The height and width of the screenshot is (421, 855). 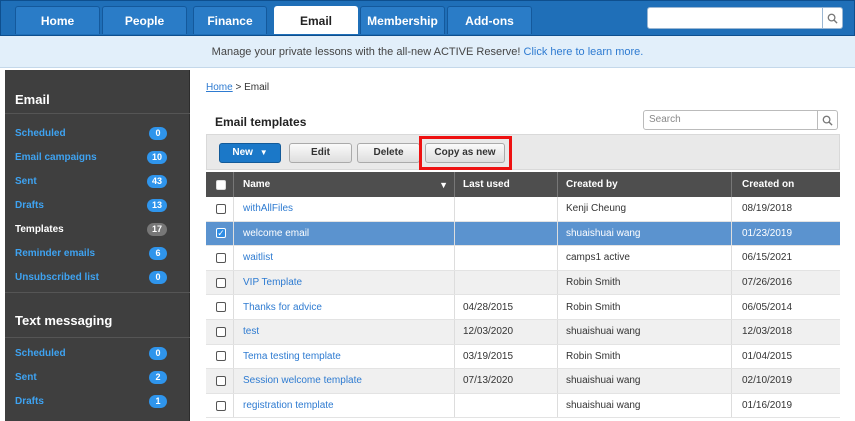 What do you see at coordinates (505, 184) in the screenshot?
I see `header-last-used: Last used` at bounding box center [505, 184].